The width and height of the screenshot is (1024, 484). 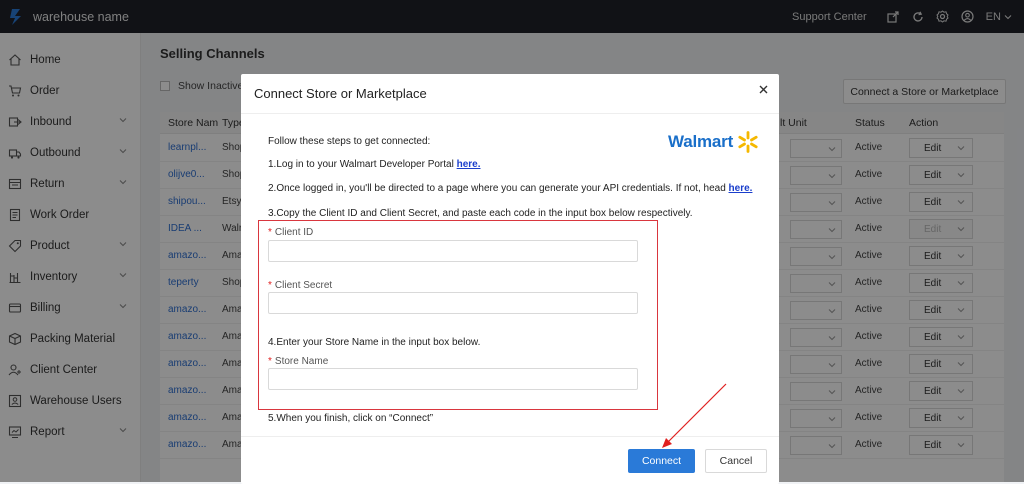 I want to click on store-name-label: * Store Name, so click(x=298, y=361).